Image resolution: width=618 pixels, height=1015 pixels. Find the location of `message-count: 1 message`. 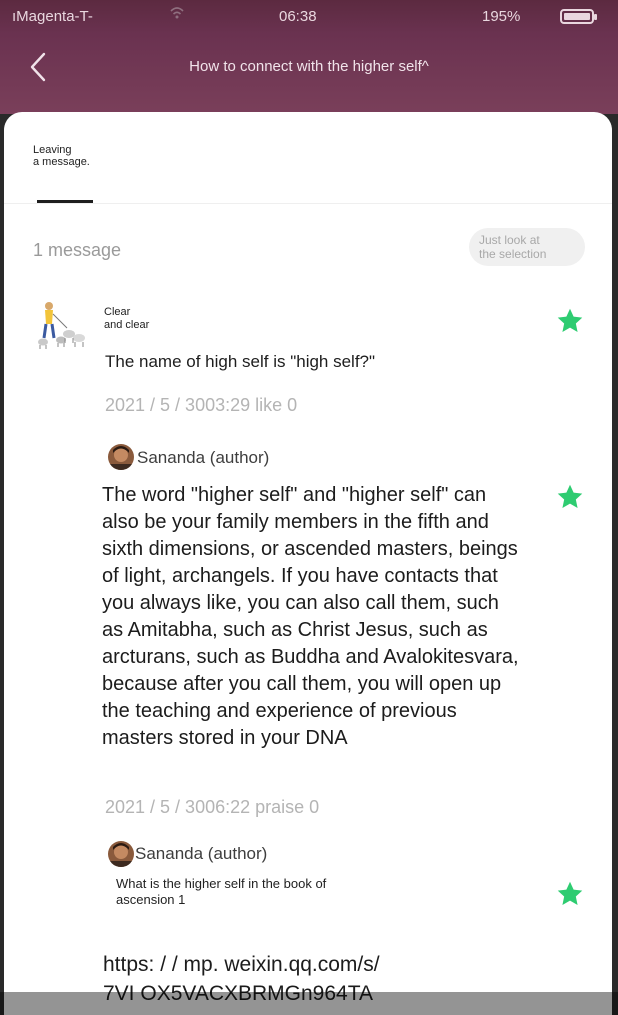

message-count: 1 message is located at coordinates (77, 250).